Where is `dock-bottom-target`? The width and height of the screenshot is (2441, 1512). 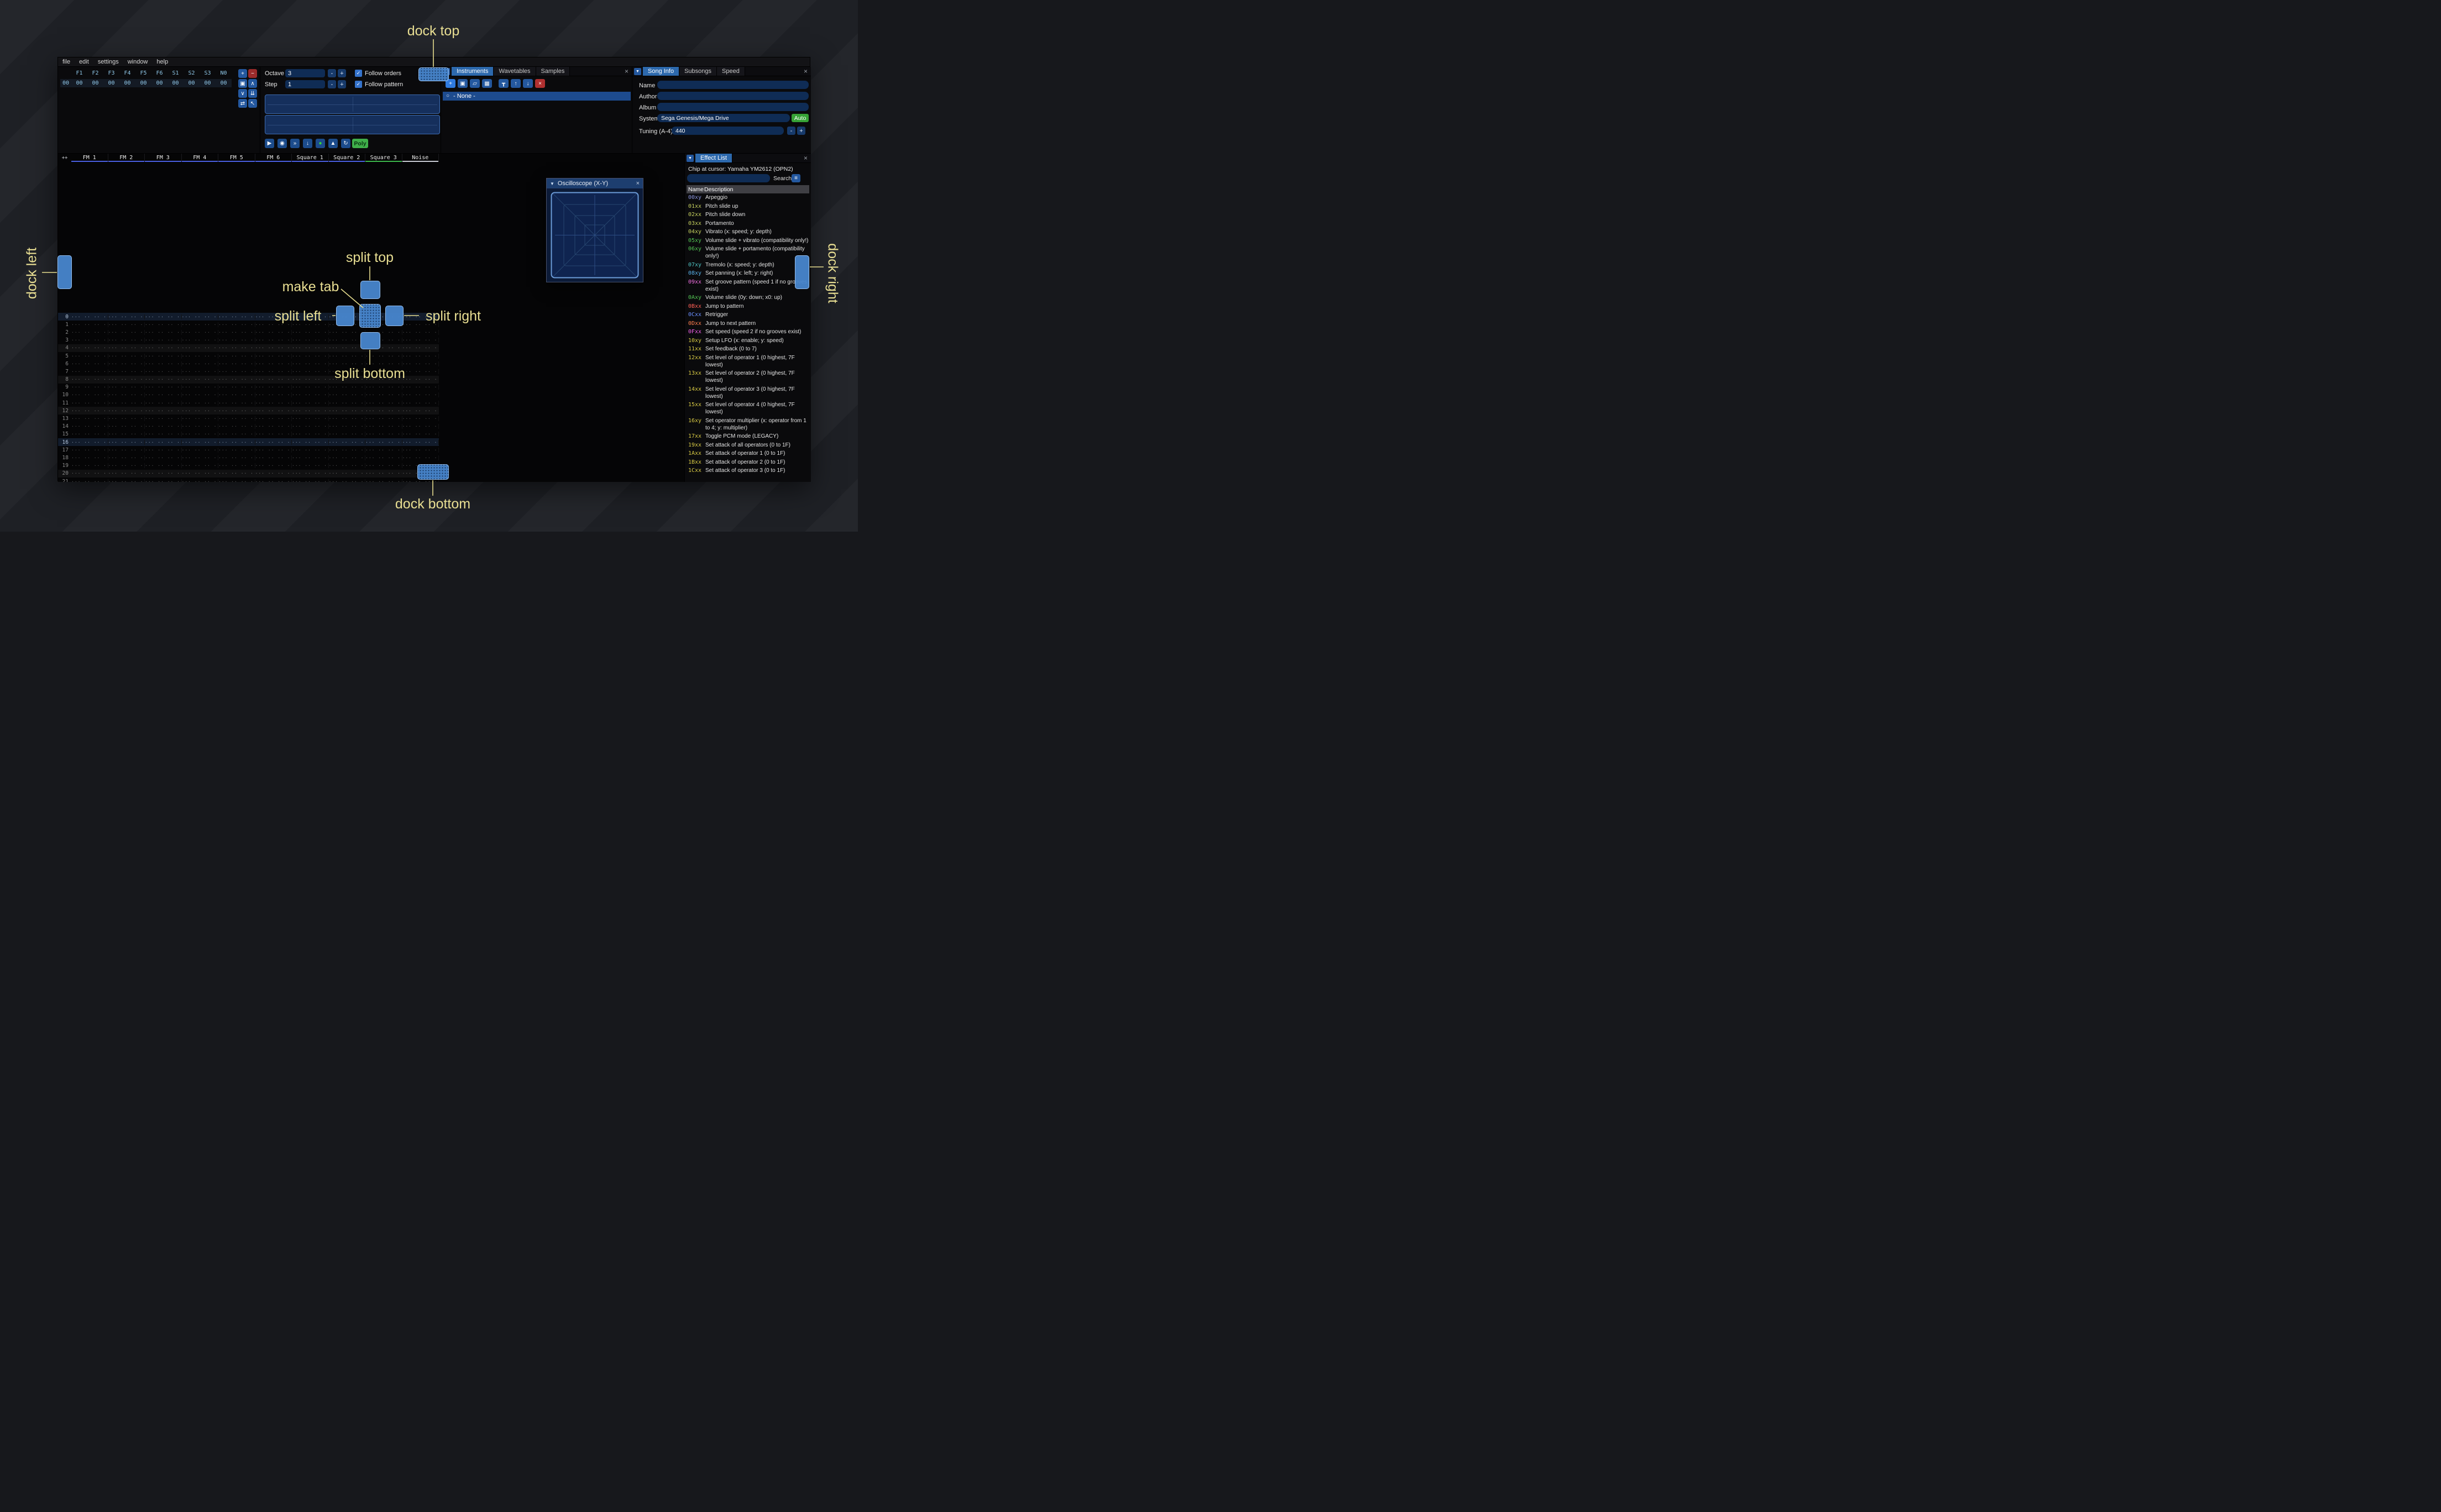
dock-bottom-target is located at coordinates (433, 472).